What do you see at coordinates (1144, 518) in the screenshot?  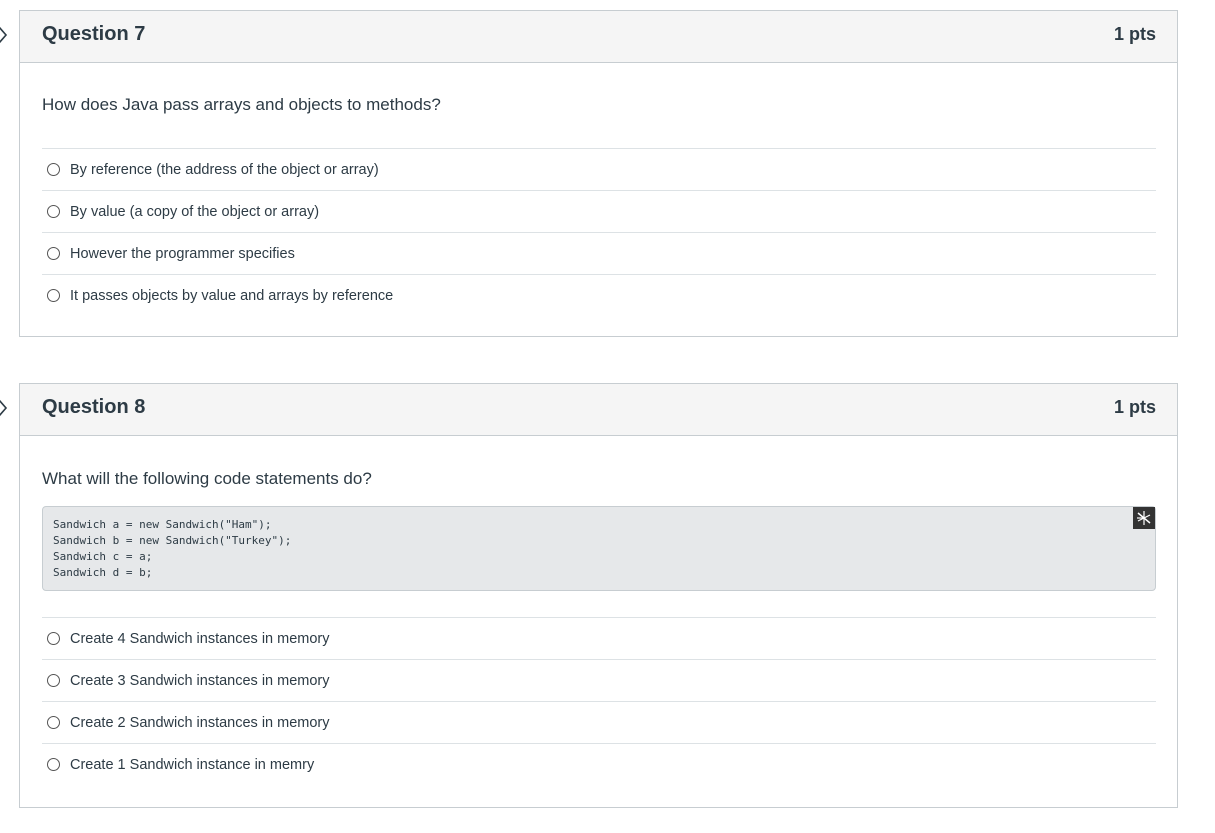 I see `code-tool-icon` at bounding box center [1144, 518].